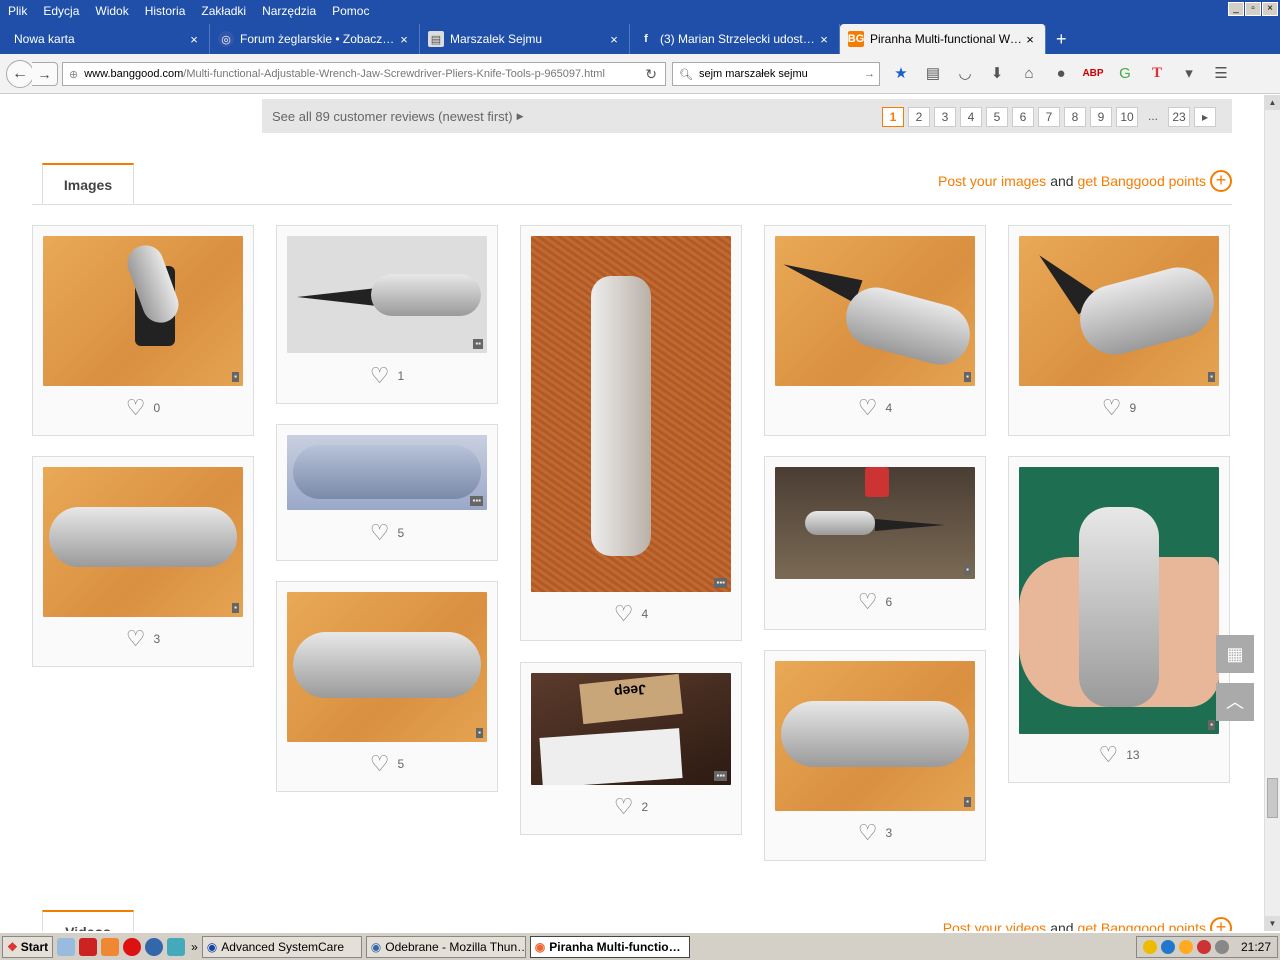 The image size is (1280, 960). I want to click on dropdown-icon: ▾, so click(1189, 73).